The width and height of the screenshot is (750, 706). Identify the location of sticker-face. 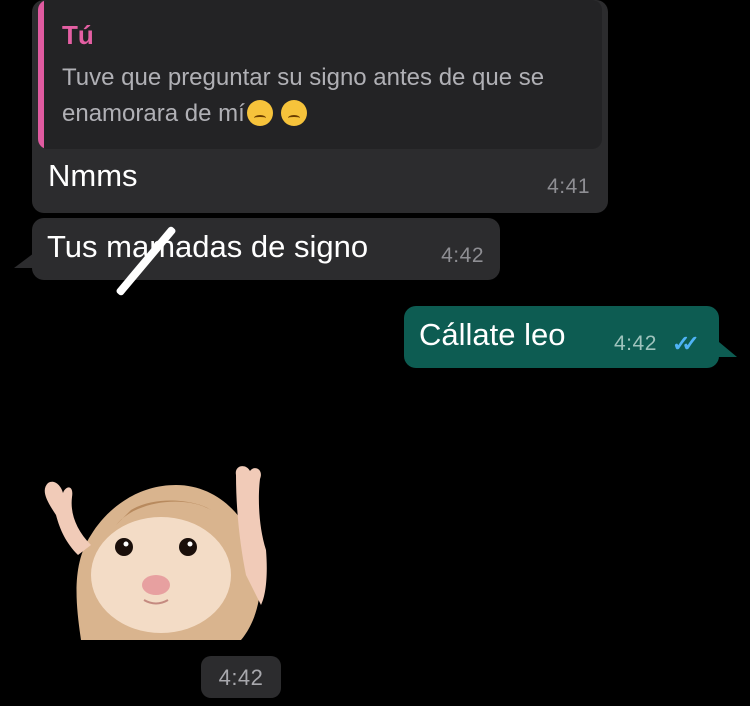
(161, 575).